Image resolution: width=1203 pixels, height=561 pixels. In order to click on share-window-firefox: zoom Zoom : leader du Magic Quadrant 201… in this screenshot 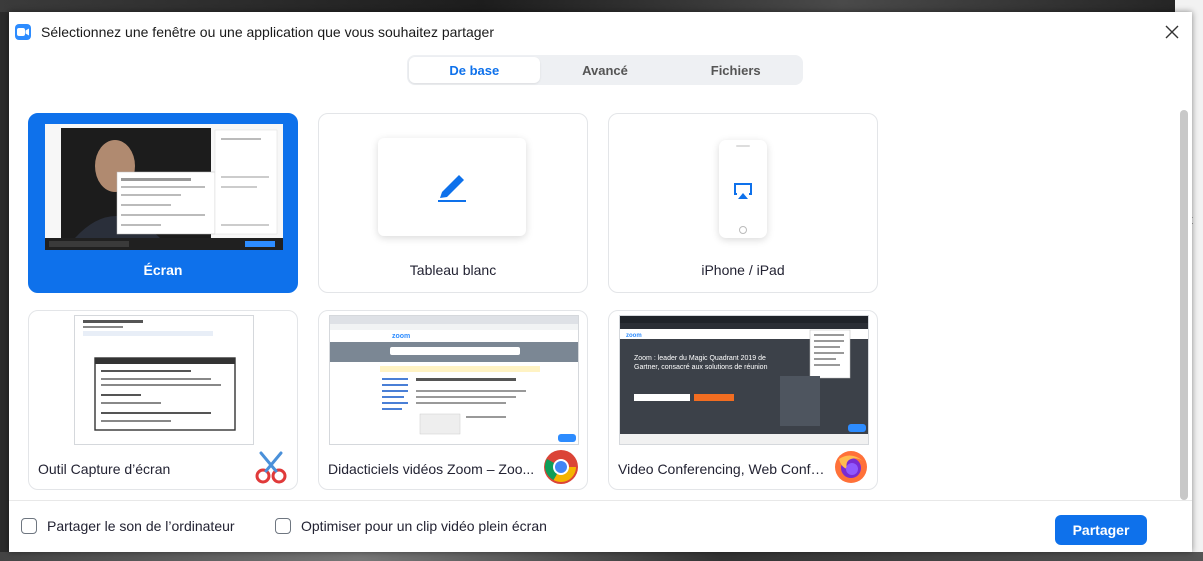, I will do `click(743, 400)`.